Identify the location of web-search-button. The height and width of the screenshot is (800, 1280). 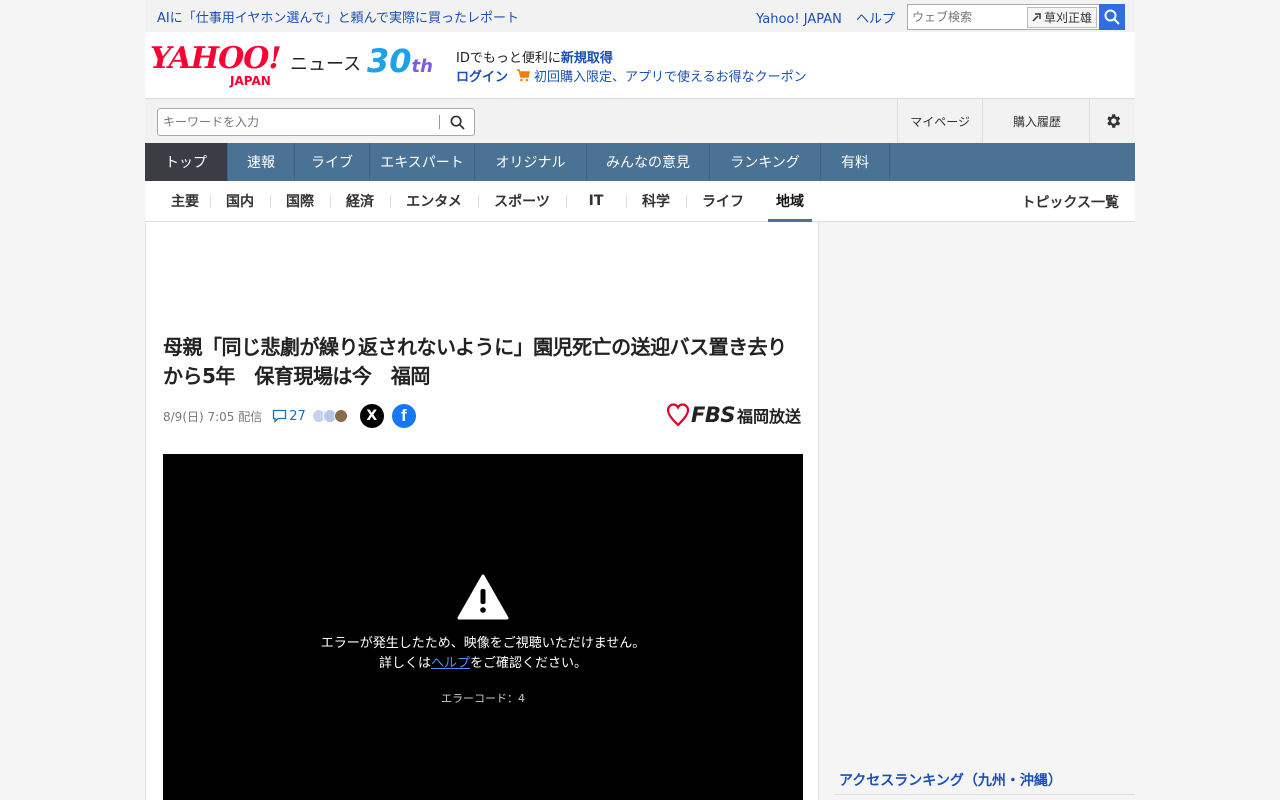
(1112, 17).